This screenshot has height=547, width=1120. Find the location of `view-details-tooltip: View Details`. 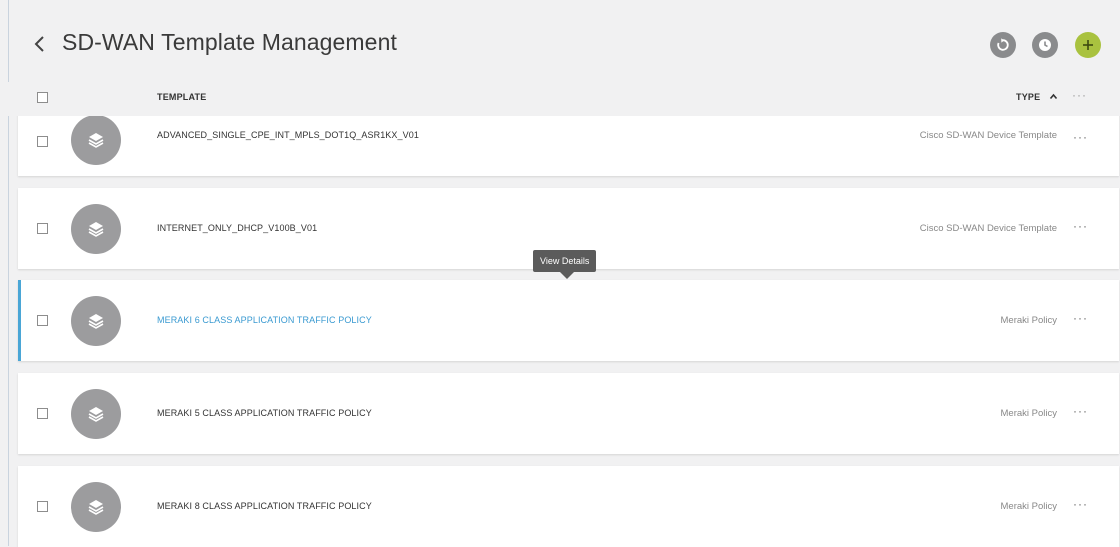

view-details-tooltip: View Details is located at coordinates (565, 261).